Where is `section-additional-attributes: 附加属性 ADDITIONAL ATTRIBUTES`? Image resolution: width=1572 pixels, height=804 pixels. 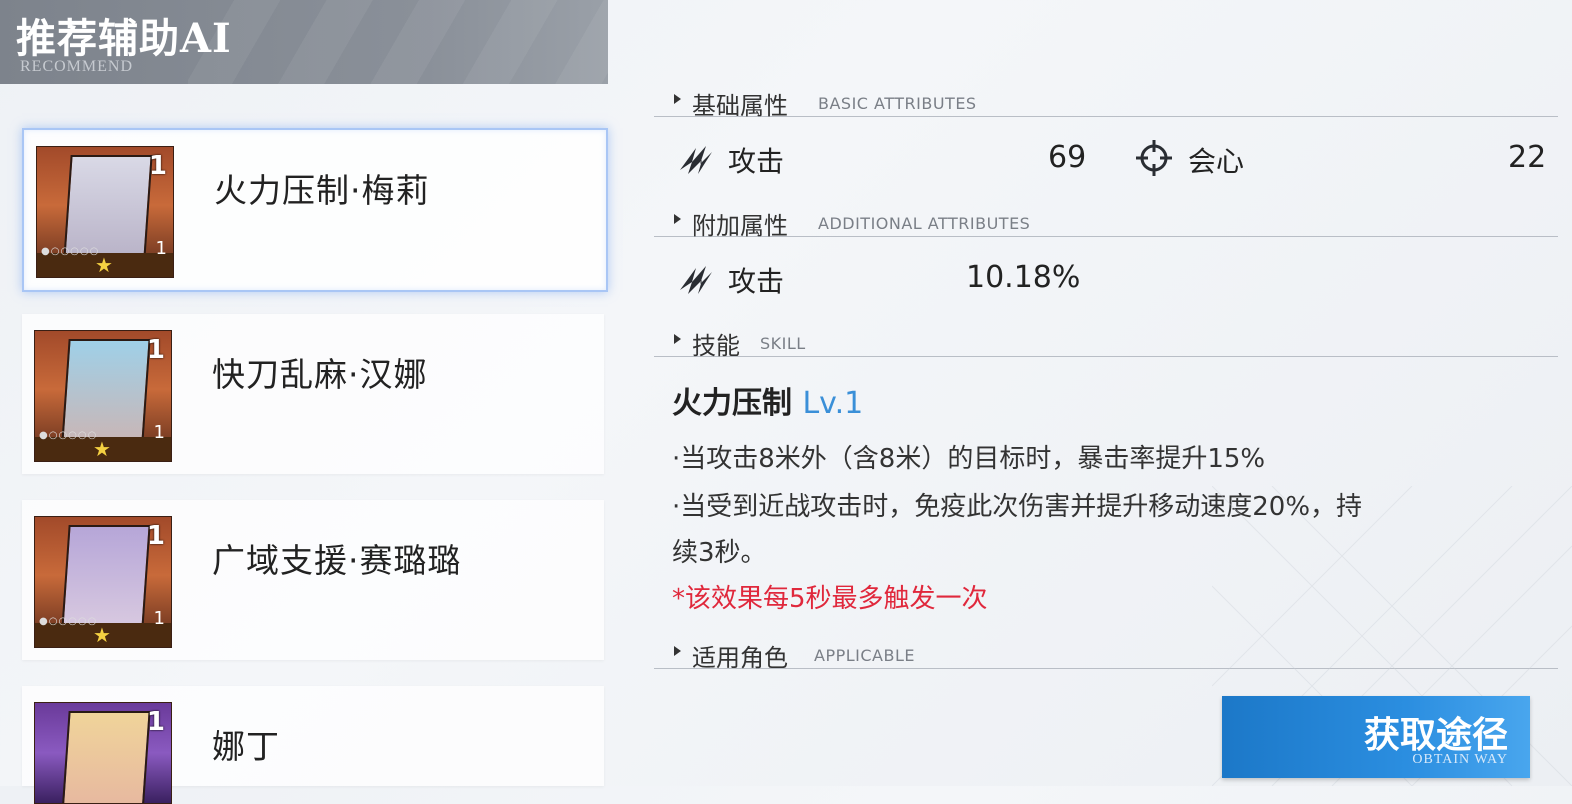 section-additional-attributes: 附加属性 ADDITIONAL ATTRIBUTES is located at coordinates (1106, 223).